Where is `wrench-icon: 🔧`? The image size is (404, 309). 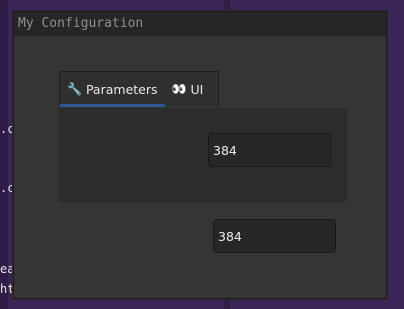
wrench-icon: 🔧 is located at coordinates (74, 89).